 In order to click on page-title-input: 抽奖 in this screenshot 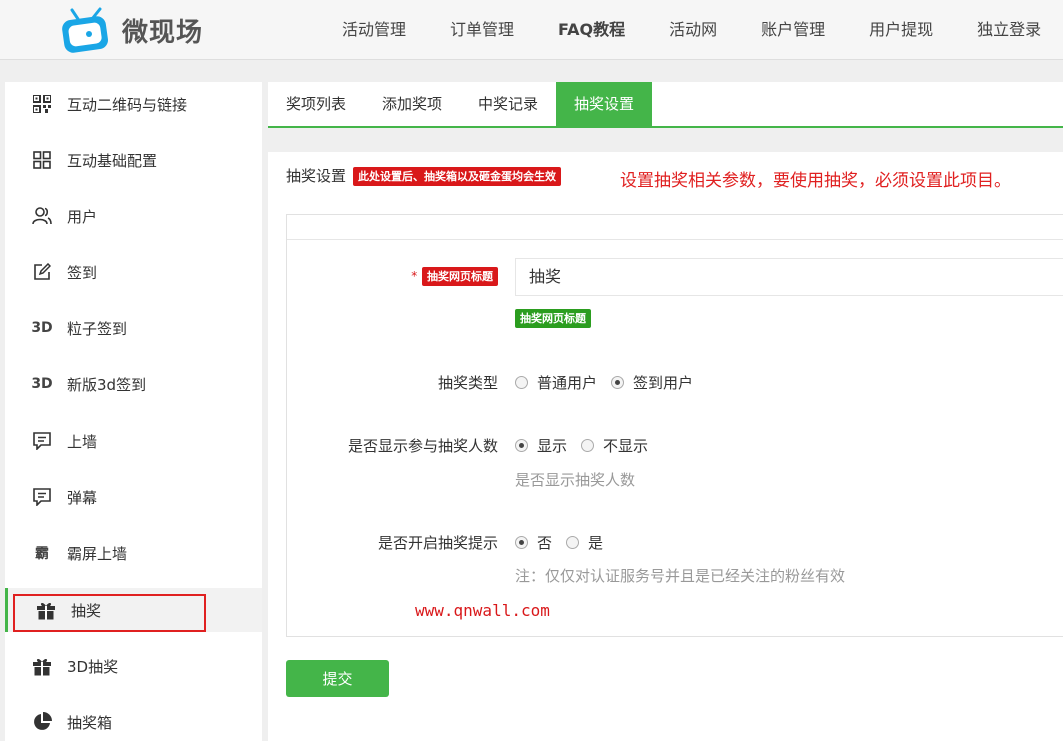, I will do `click(789, 277)`.